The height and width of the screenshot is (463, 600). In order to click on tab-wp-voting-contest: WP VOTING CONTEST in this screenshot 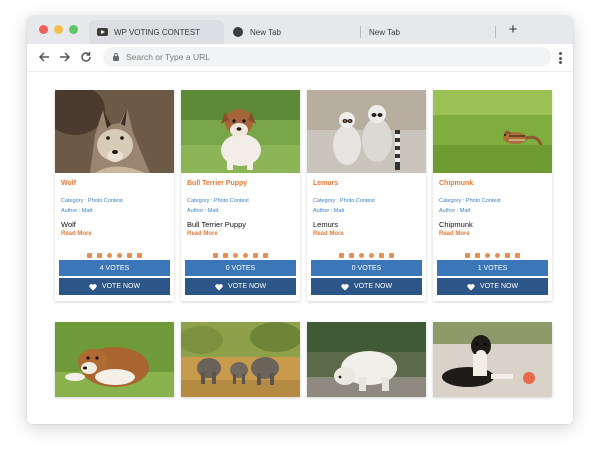, I will do `click(156, 32)`.